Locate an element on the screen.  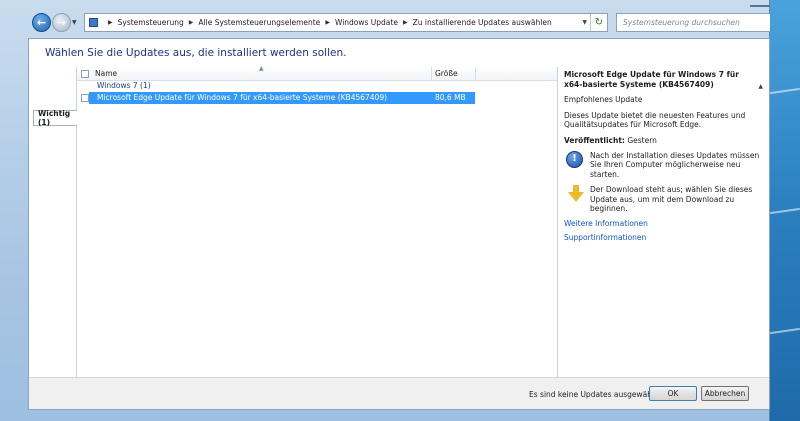
update-size: 80,6 MB is located at coordinates (450, 97).